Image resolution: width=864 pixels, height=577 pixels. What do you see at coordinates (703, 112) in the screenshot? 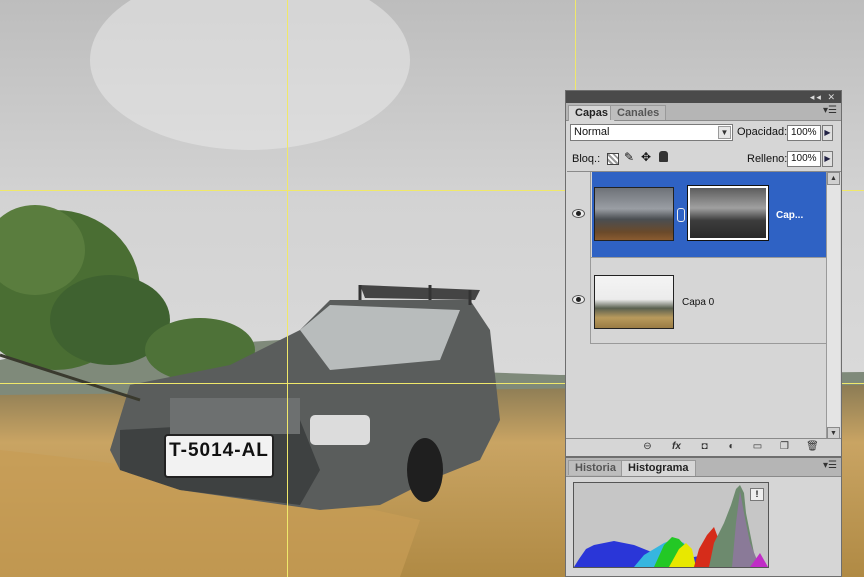
I see `layers-tabbar: Capas Canales ▾☰` at bounding box center [703, 112].